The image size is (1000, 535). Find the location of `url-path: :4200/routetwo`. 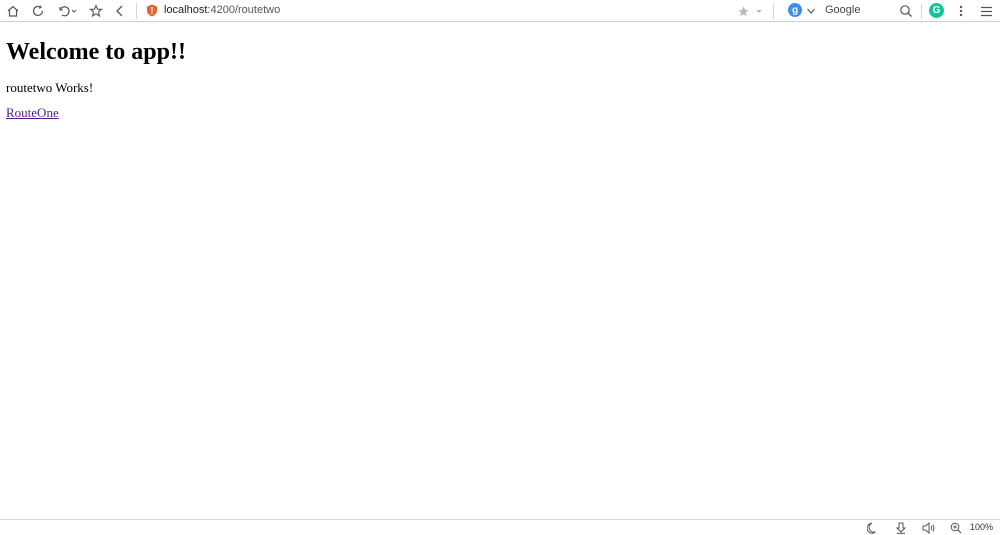

url-path: :4200/routetwo is located at coordinates (244, 10).